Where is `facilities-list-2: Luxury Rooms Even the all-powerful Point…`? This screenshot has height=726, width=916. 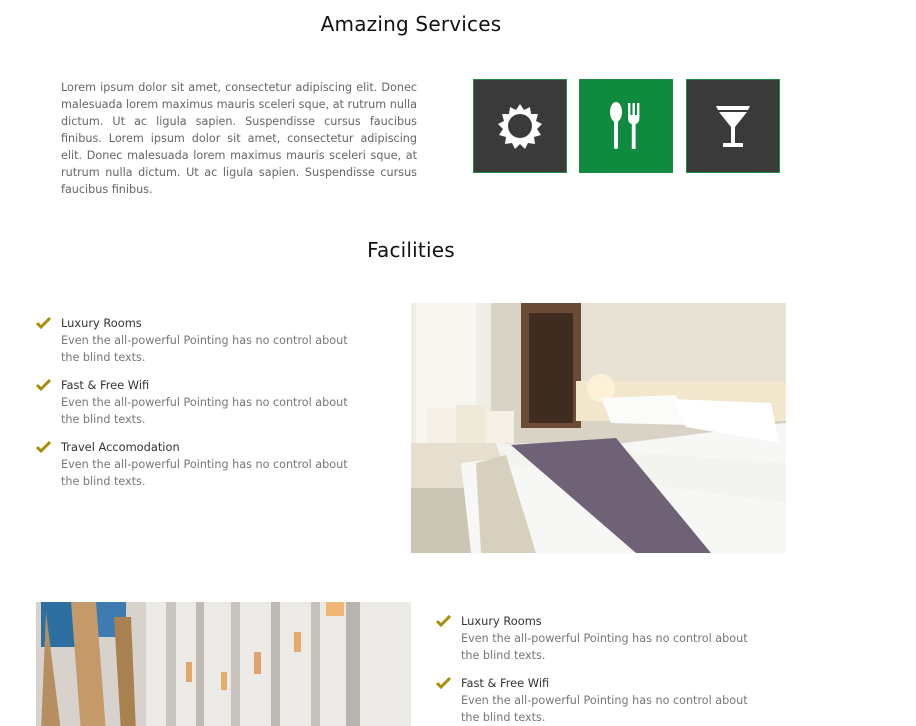
facilities-list-2: Luxury Rooms Even the all-powerful Point… is located at coordinates (596, 669).